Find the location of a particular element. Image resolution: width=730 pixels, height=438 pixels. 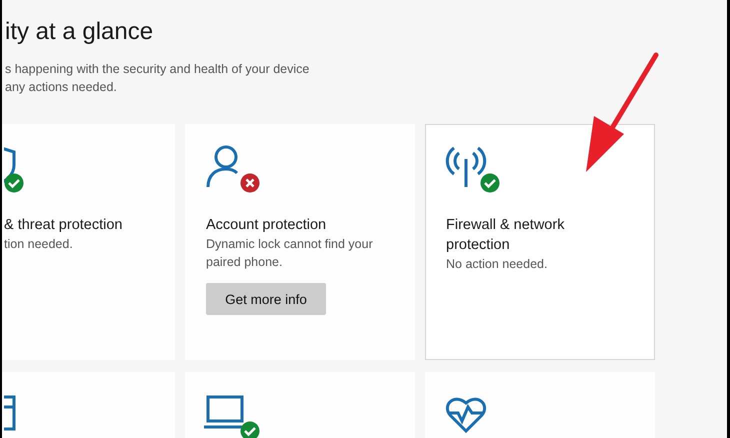

card-title: Firewall & network protection is located at coordinates (506, 235).